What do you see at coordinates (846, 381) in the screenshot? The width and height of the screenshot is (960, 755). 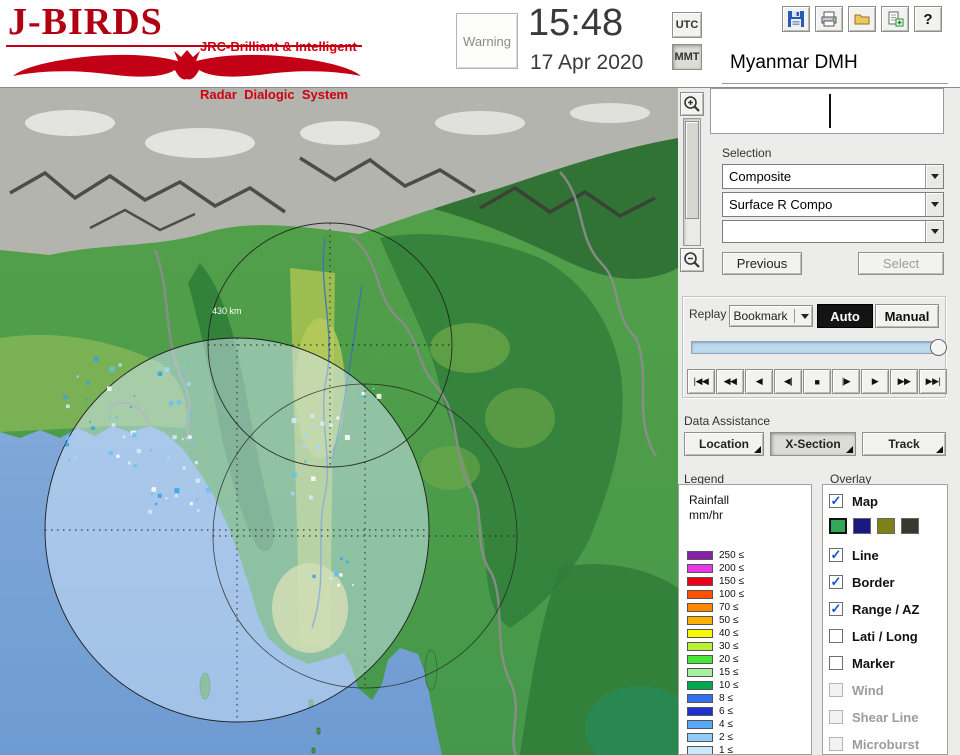 I see `step-forward-button: |▶` at bounding box center [846, 381].